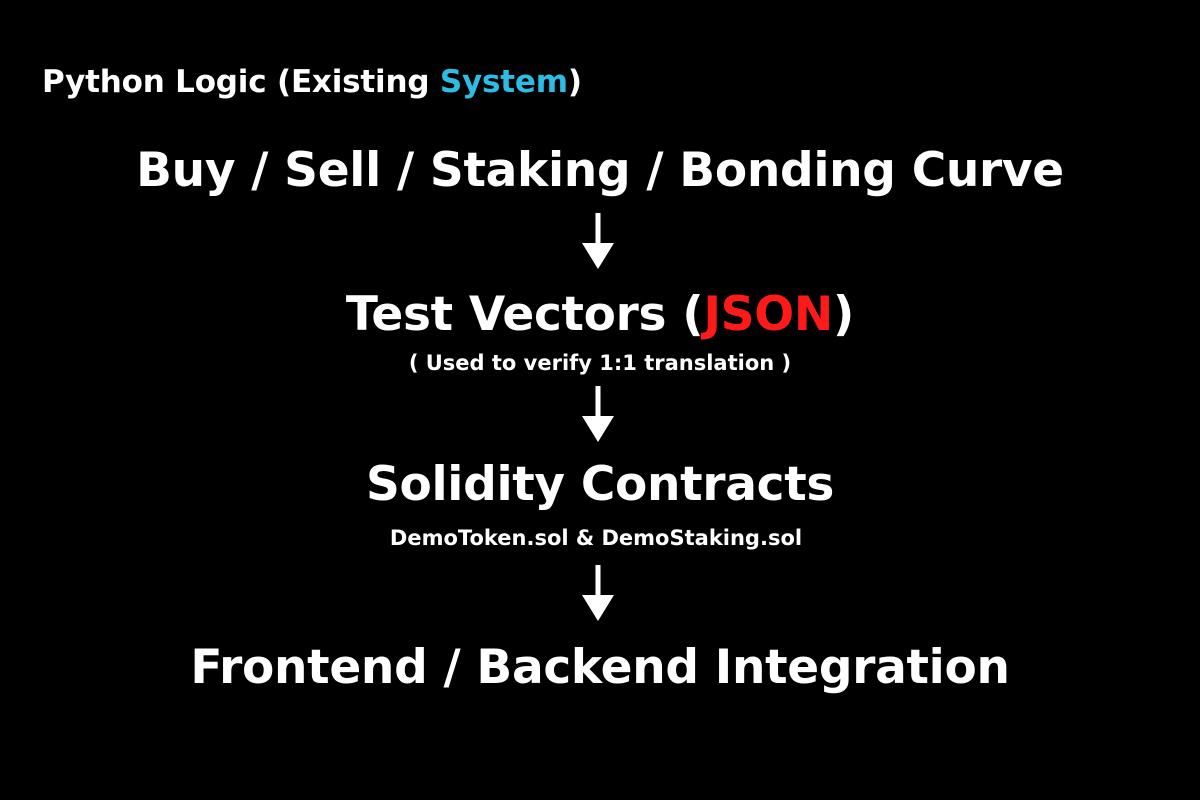 This screenshot has height=800, width=1200. I want to click on heading-prefix: Python Logic (Existing, so click(241, 82).